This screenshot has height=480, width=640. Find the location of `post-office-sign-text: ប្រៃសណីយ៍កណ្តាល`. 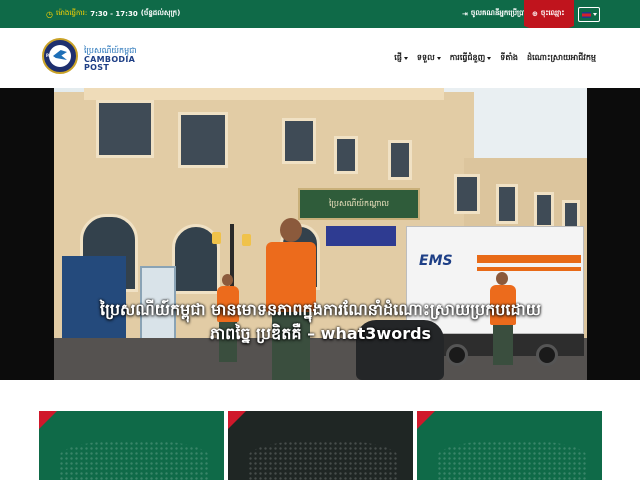

post-office-sign-text: ប្រៃសណីយ៍កណ្តាល is located at coordinates (359, 203).